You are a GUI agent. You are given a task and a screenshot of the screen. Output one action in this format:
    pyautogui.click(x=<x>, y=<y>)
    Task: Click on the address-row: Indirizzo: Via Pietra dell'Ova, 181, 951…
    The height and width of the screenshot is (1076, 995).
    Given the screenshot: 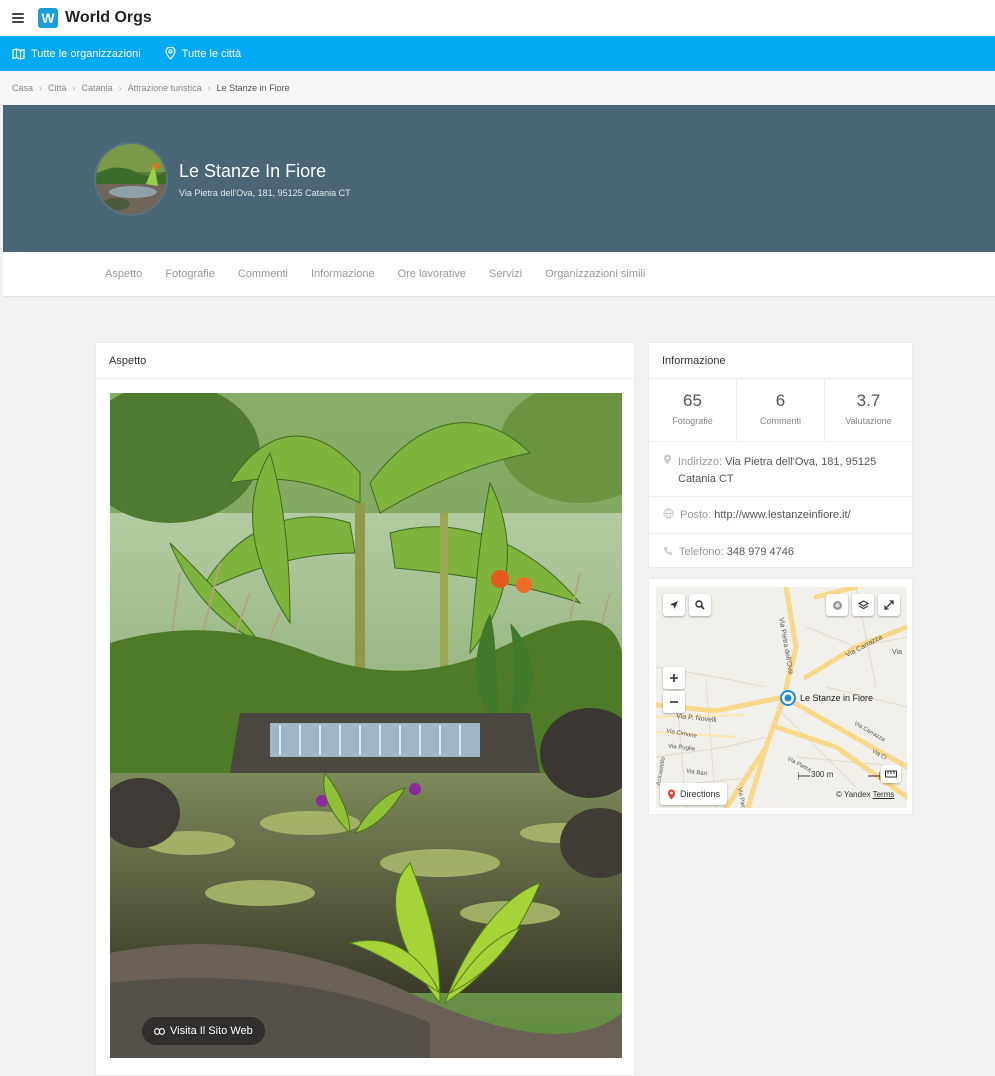 What is the action you would take?
    pyautogui.click(x=780, y=469)
    